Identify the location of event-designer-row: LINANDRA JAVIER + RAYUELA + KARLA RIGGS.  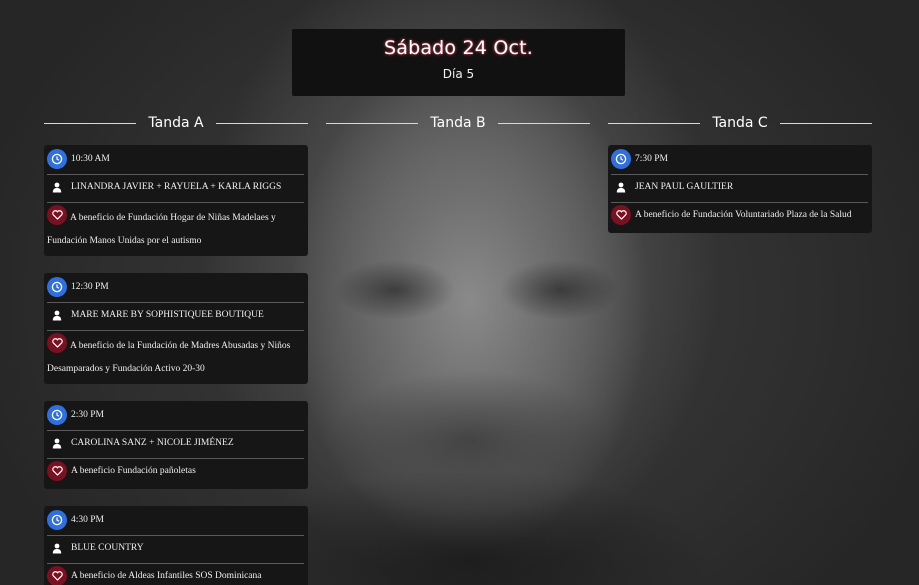
(175, 189).